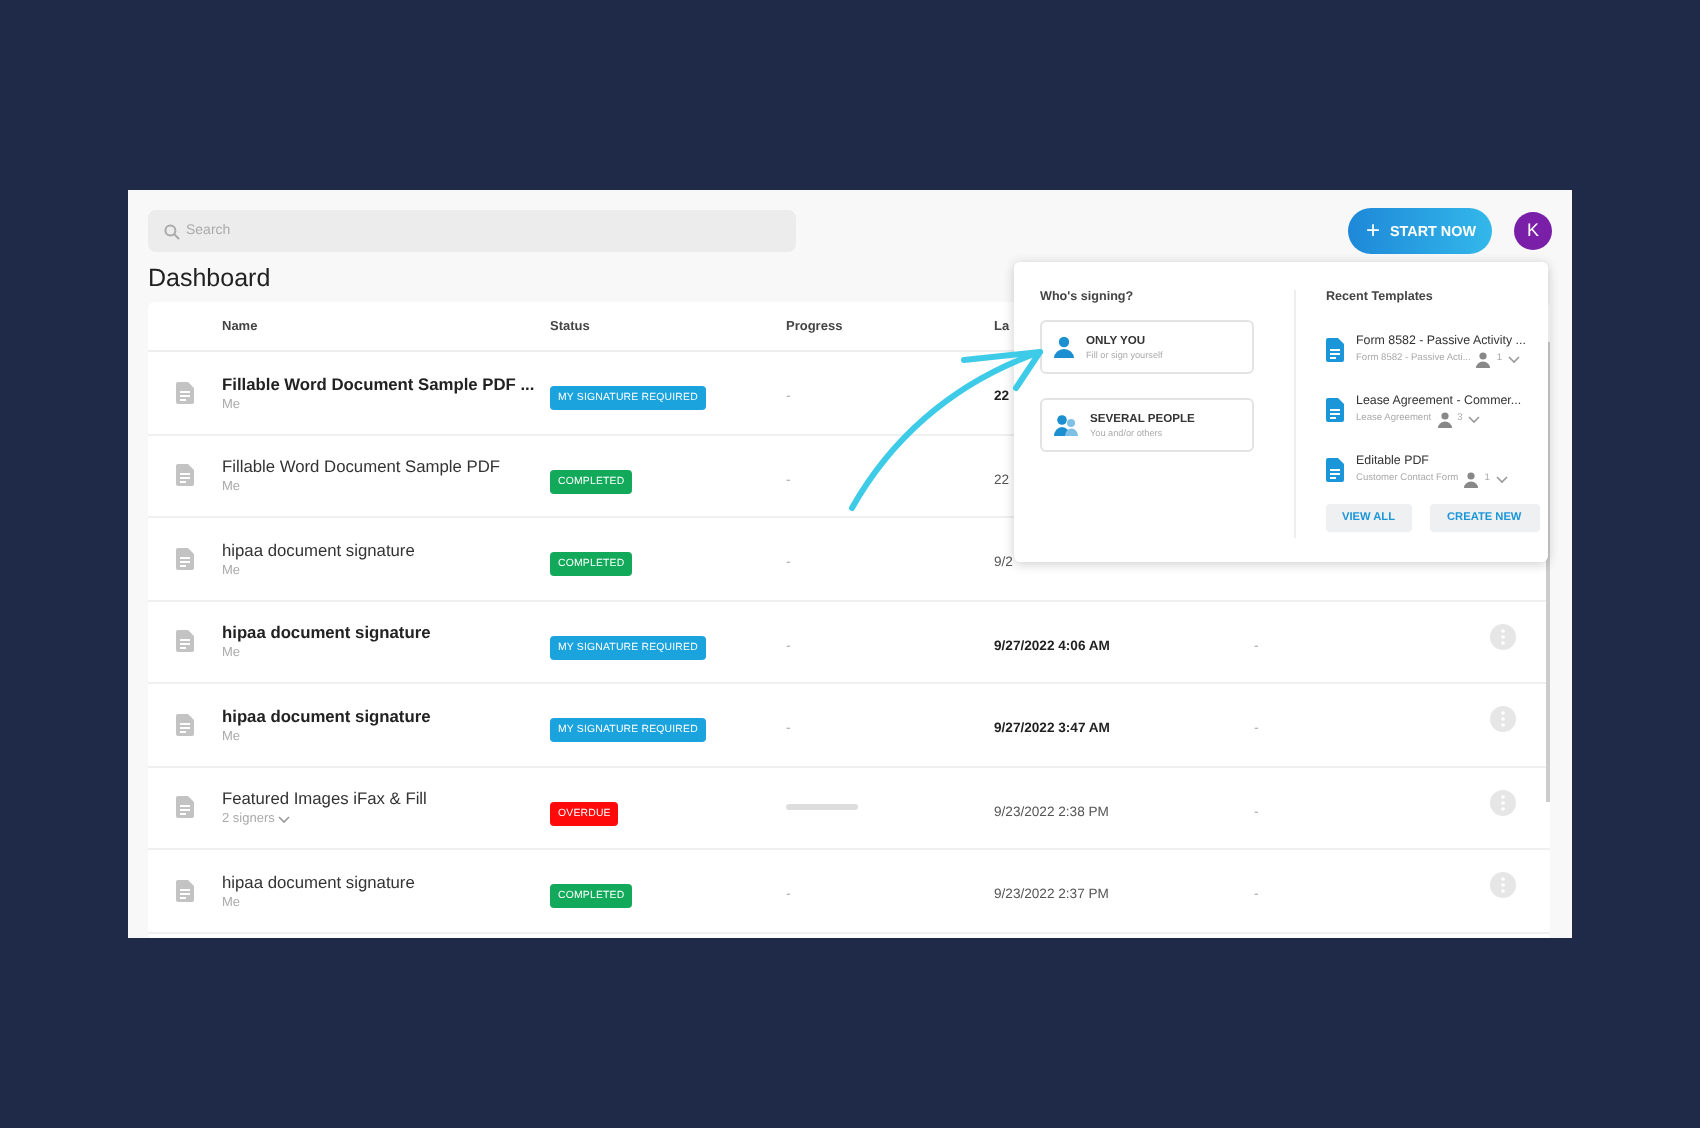 This screenshot has width=1700, height=1128. Describe the element at coordinates (172, 231) in the screenshot. I see `search-icon` at that location.